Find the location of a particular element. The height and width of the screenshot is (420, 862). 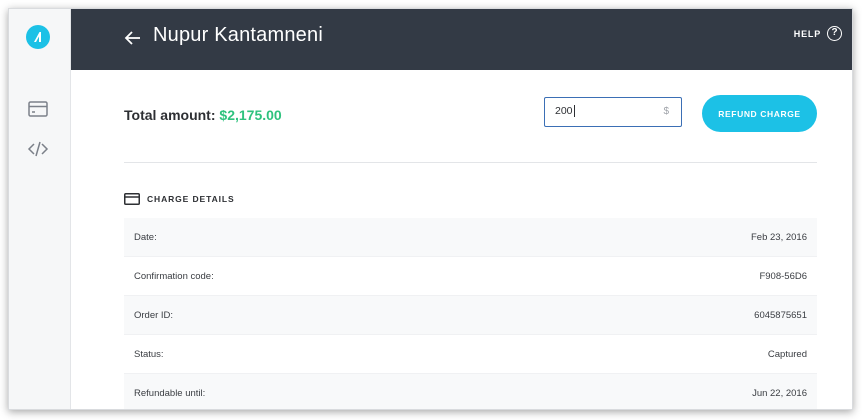

row-label: Refundable until: is located at coordinates (170, 393).